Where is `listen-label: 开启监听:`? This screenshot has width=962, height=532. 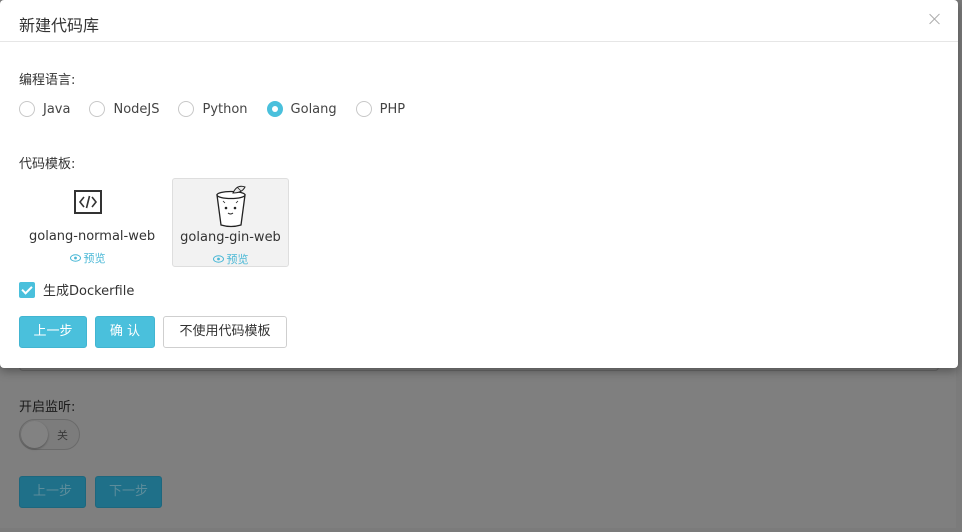 listen-label: 开启监听: is located at coordinates (47, 407).